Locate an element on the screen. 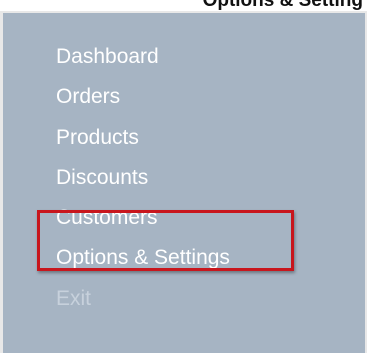  sidebar-item-discounts: Discounts is located at coordinates (143, 178).